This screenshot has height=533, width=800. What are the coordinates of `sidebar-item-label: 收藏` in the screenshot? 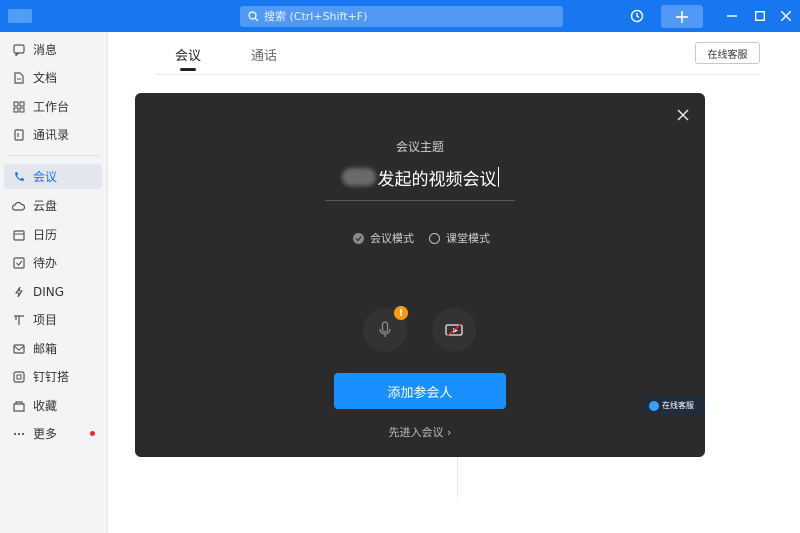 It's located at (45, 406).